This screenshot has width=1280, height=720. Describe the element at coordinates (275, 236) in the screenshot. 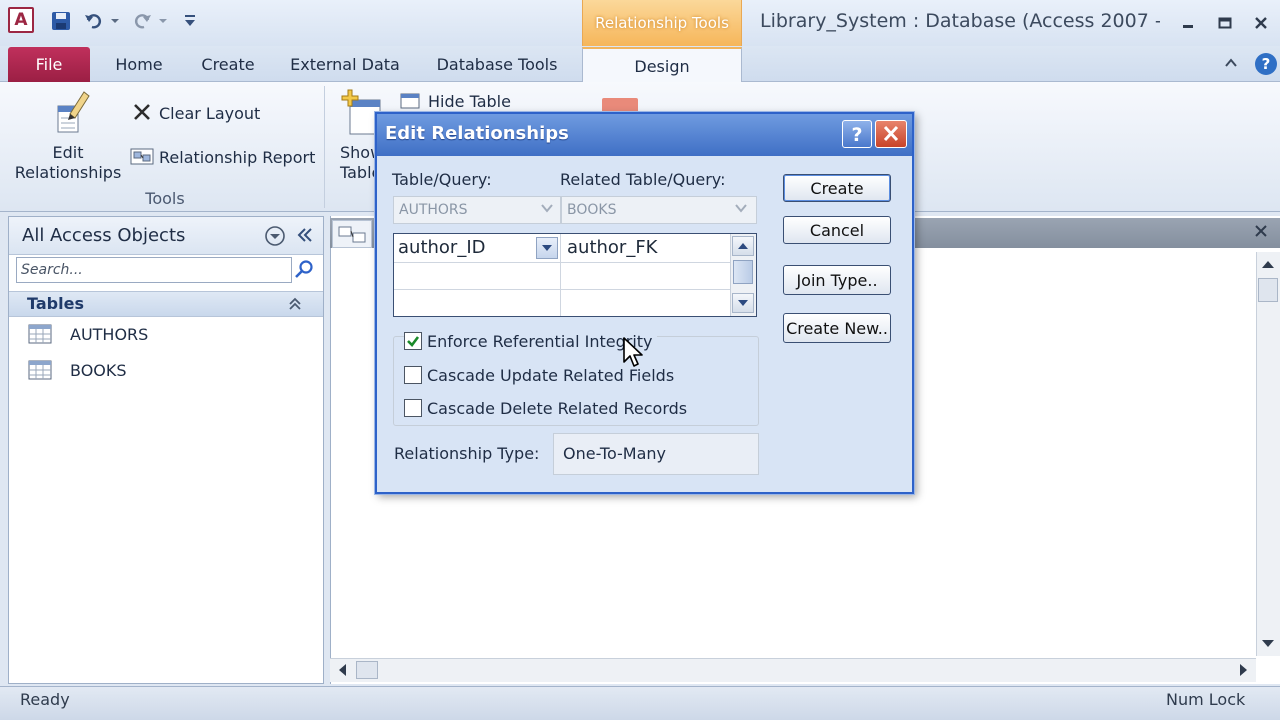

I see `nav-menu-chevron-icon` at that location.